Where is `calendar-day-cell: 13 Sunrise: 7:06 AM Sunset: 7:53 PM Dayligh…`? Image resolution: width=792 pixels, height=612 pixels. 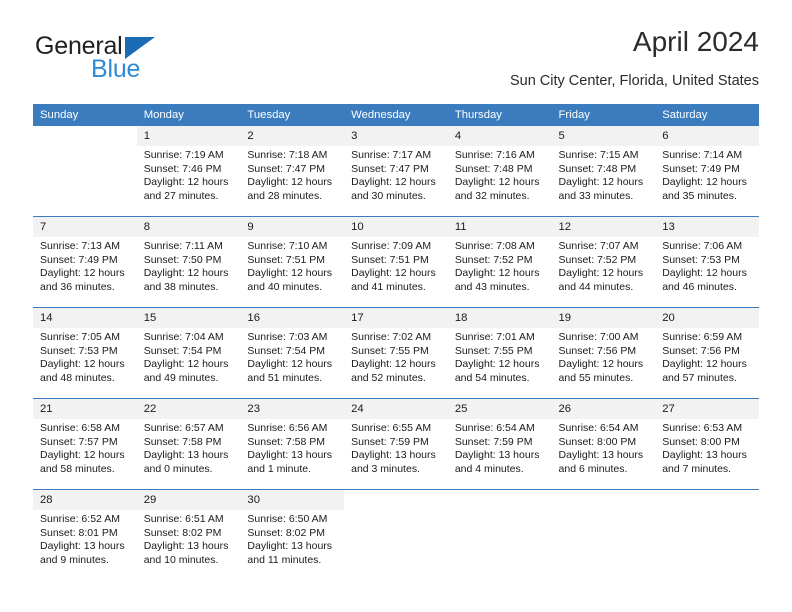
calendar-day-cell: 13 Sunrise: 7:06 AM Sunset: 7:53 PM Dayligh… is located at coordinates (707, 262).